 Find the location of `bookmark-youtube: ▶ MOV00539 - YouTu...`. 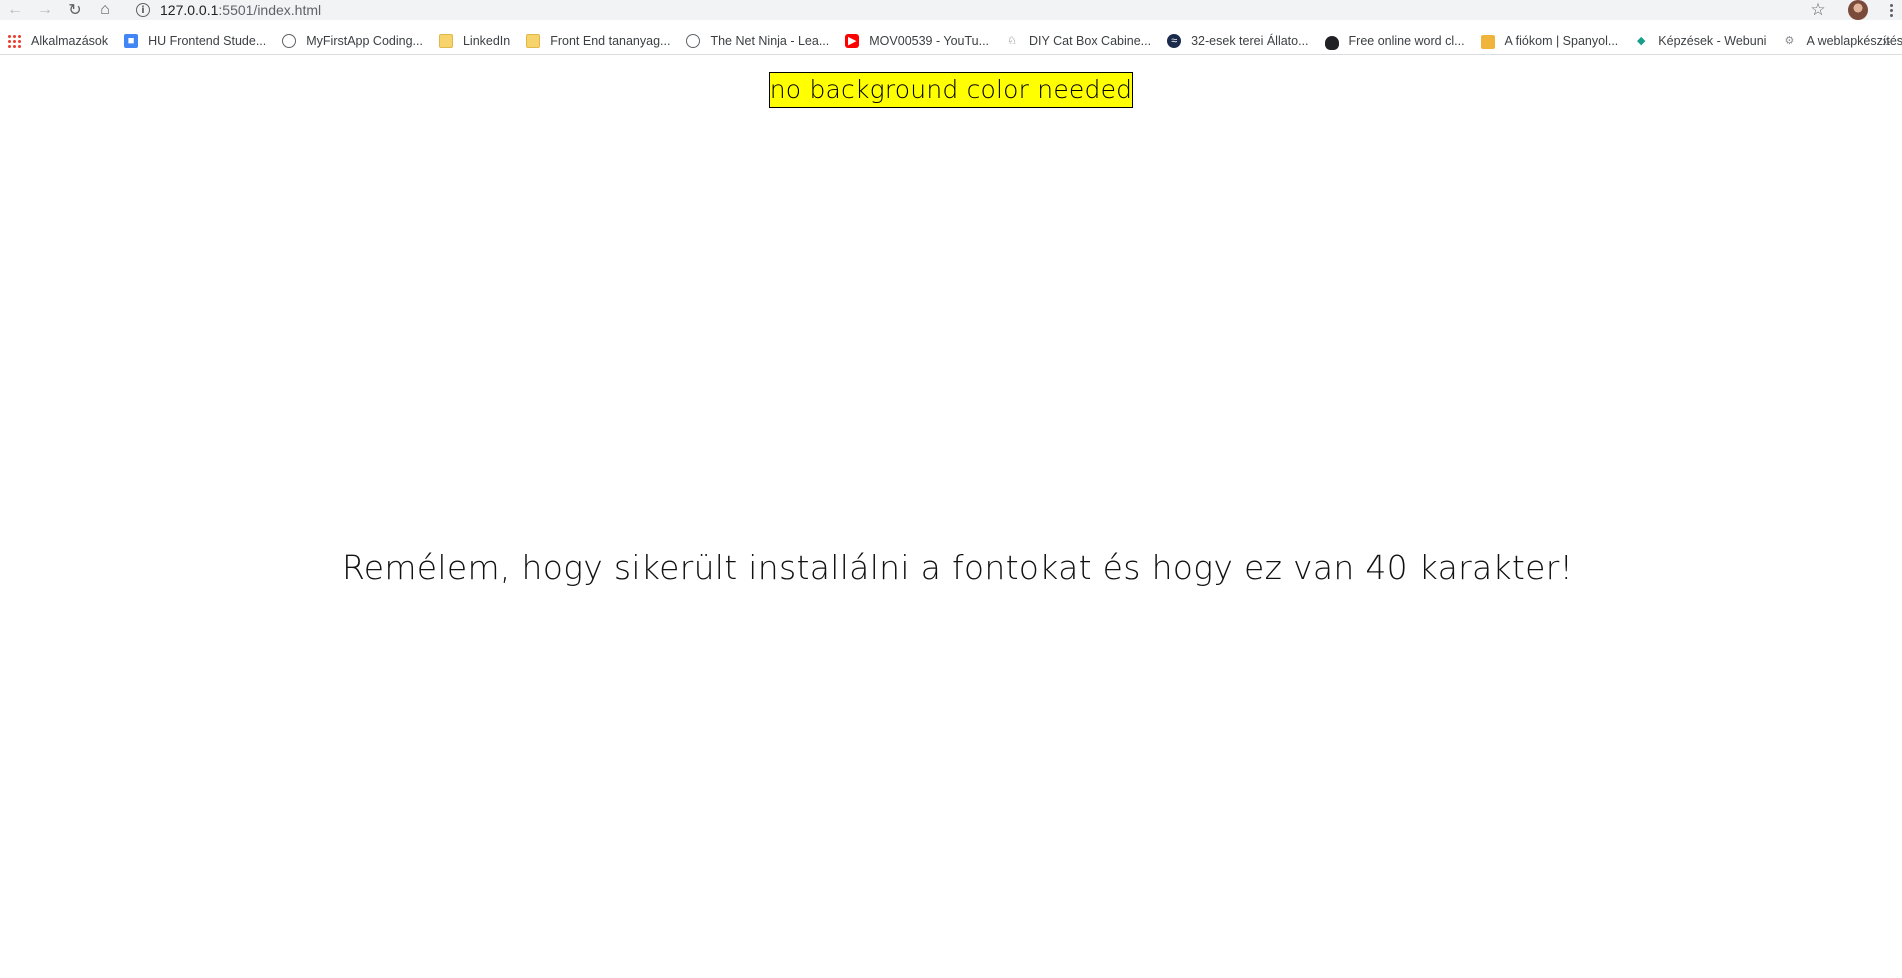

bookmark-youtube: ▶ MOV00539 - YouTu... is located at coordinates (918, 41).